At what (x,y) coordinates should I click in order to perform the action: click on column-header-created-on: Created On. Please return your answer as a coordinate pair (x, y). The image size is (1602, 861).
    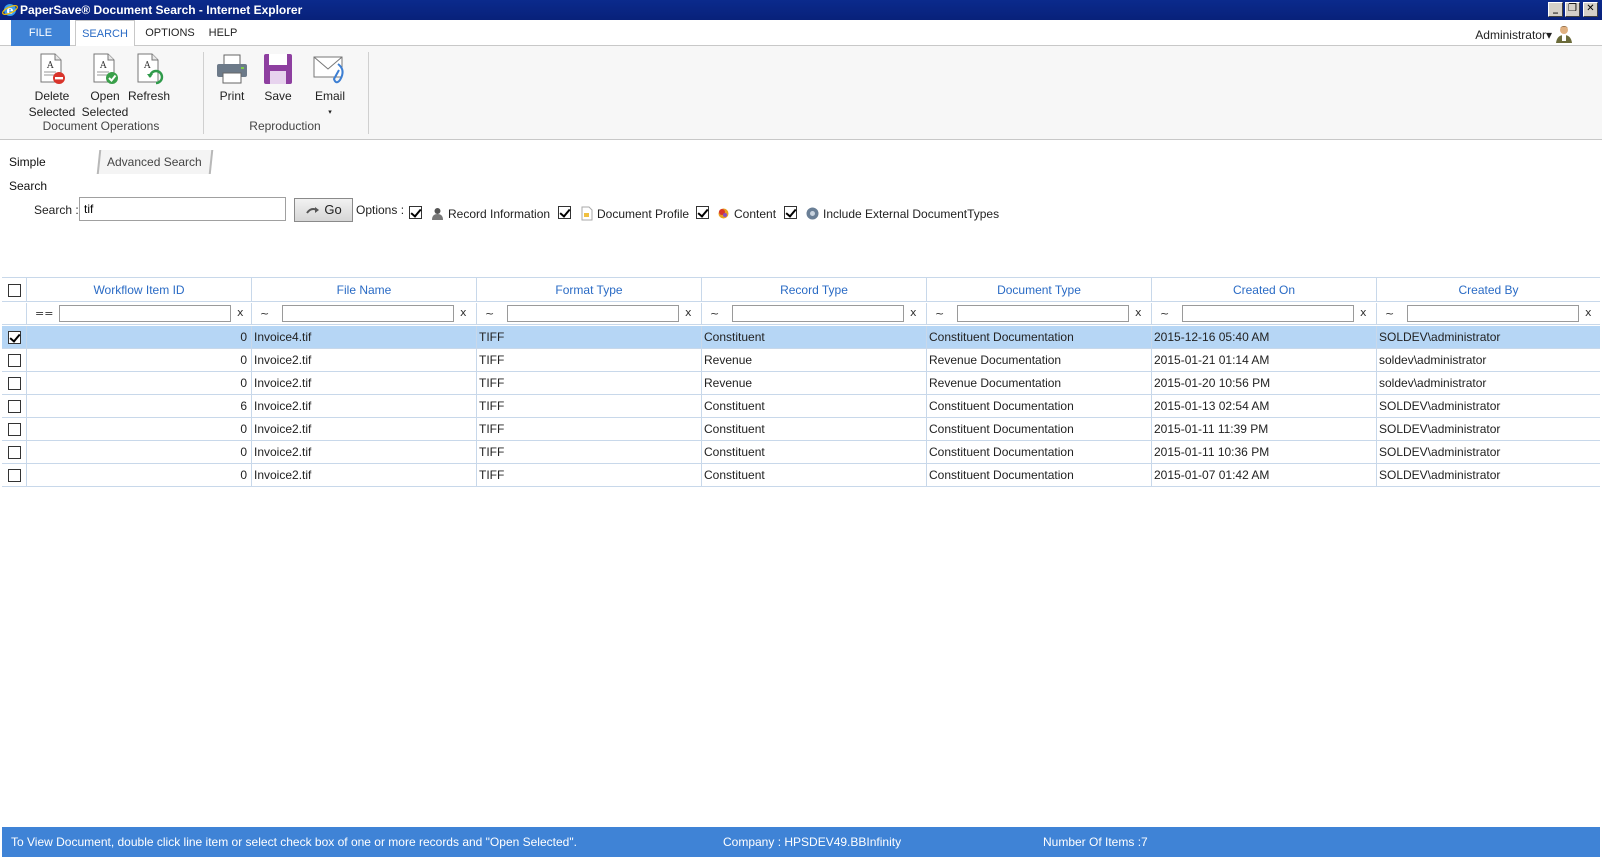
    Looking at the image, I should click on (1264, 290).